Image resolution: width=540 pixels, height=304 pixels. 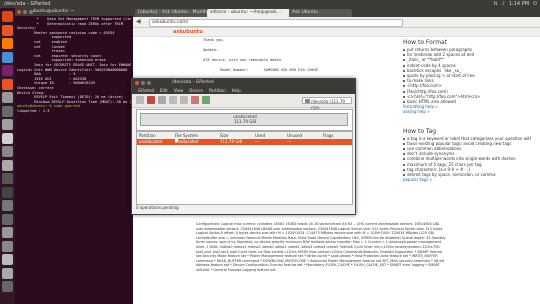 I want to click on top-panel: /dev/sda - GParted ⇅ ♪ 1:14 PM ⏻, so click(x=270, y=4).